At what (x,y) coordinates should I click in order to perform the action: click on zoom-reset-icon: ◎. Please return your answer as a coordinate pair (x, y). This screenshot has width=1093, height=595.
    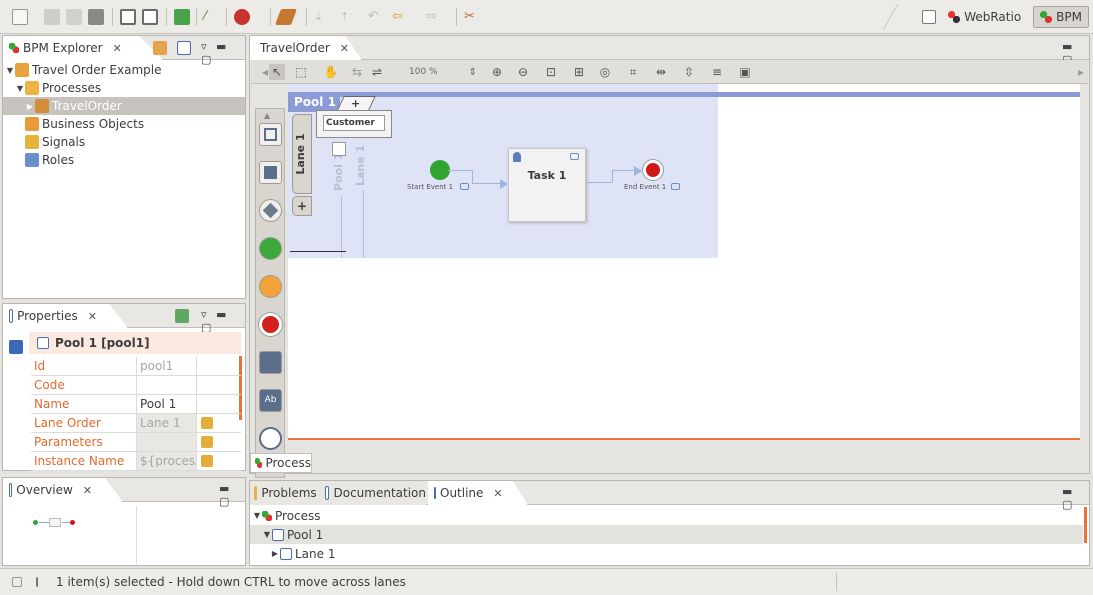
    Looking at the image, I should click on (605, 72).